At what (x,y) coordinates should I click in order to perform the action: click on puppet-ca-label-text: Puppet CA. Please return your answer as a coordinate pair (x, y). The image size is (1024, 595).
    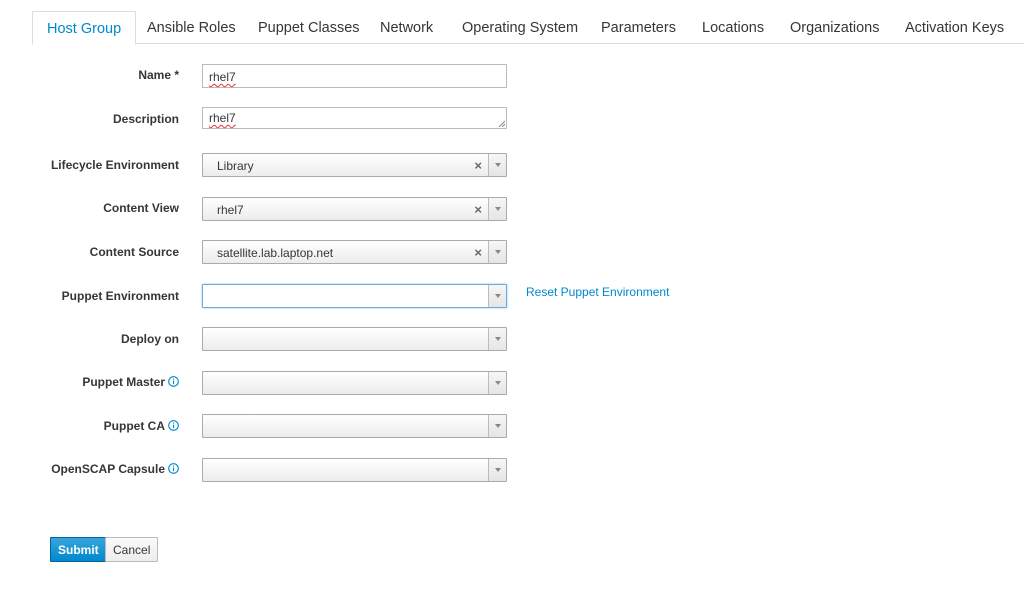
    Looking at the image, I should click on (134, 426).